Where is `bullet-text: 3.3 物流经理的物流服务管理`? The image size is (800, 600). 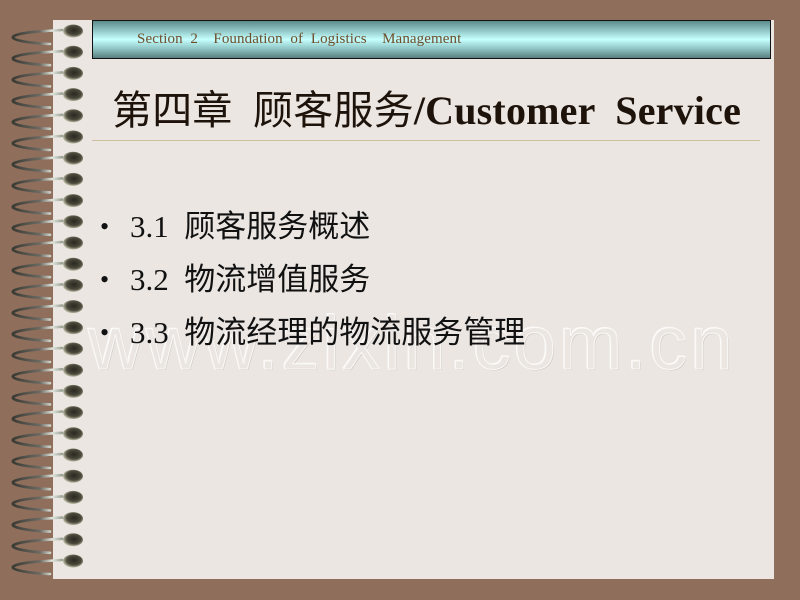
bullet-text: 3.3 物流经理的物流服务管理 is located at coordinates (328, 332).